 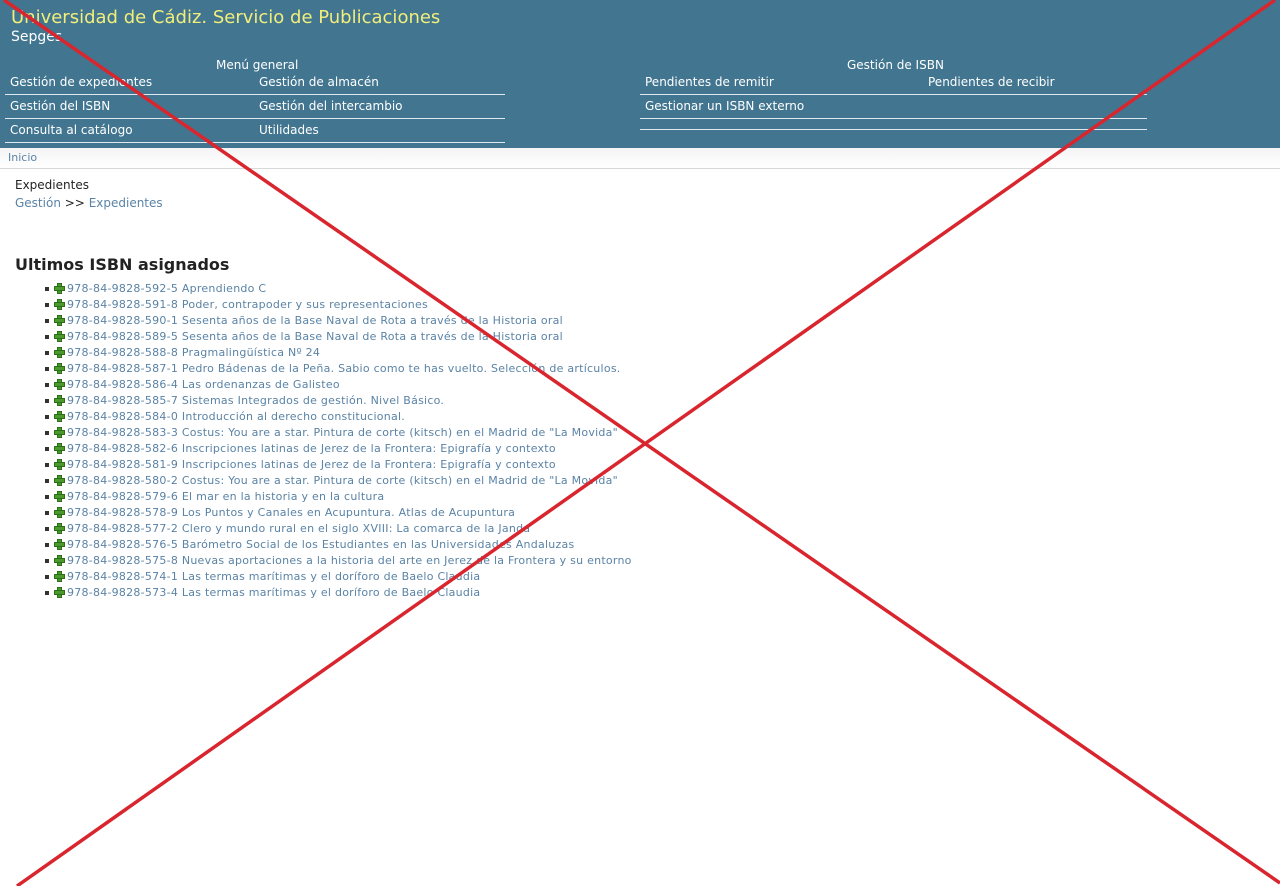 I want to click on menu-gestion-intercambio: Gestión del intercambio, so click(x=331, y=106).